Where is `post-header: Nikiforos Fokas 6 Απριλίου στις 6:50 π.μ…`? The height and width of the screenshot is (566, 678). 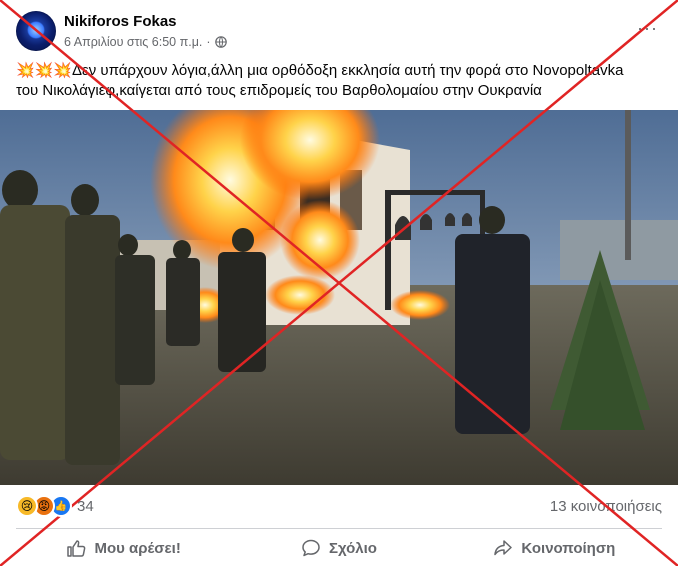
post-header: Nikiforos Fokas 6 Απριλίου στις 6:50 π.μ… is located at coordinates (339, 29).